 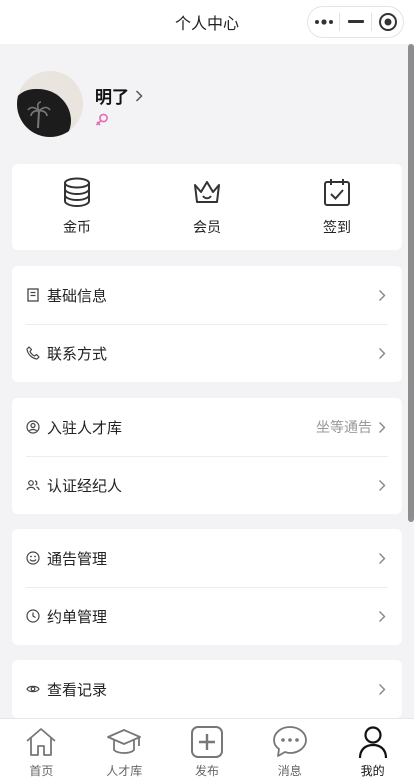 I want to click on menu-item-label: 查看记录, so click(x=77, y=689).